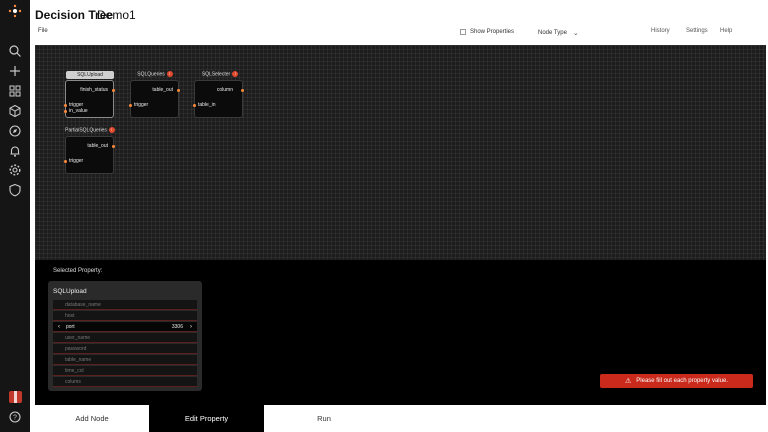  Describe the element at coordinates (660, 31) in the screenshot. I see `history-link: History` at that location.